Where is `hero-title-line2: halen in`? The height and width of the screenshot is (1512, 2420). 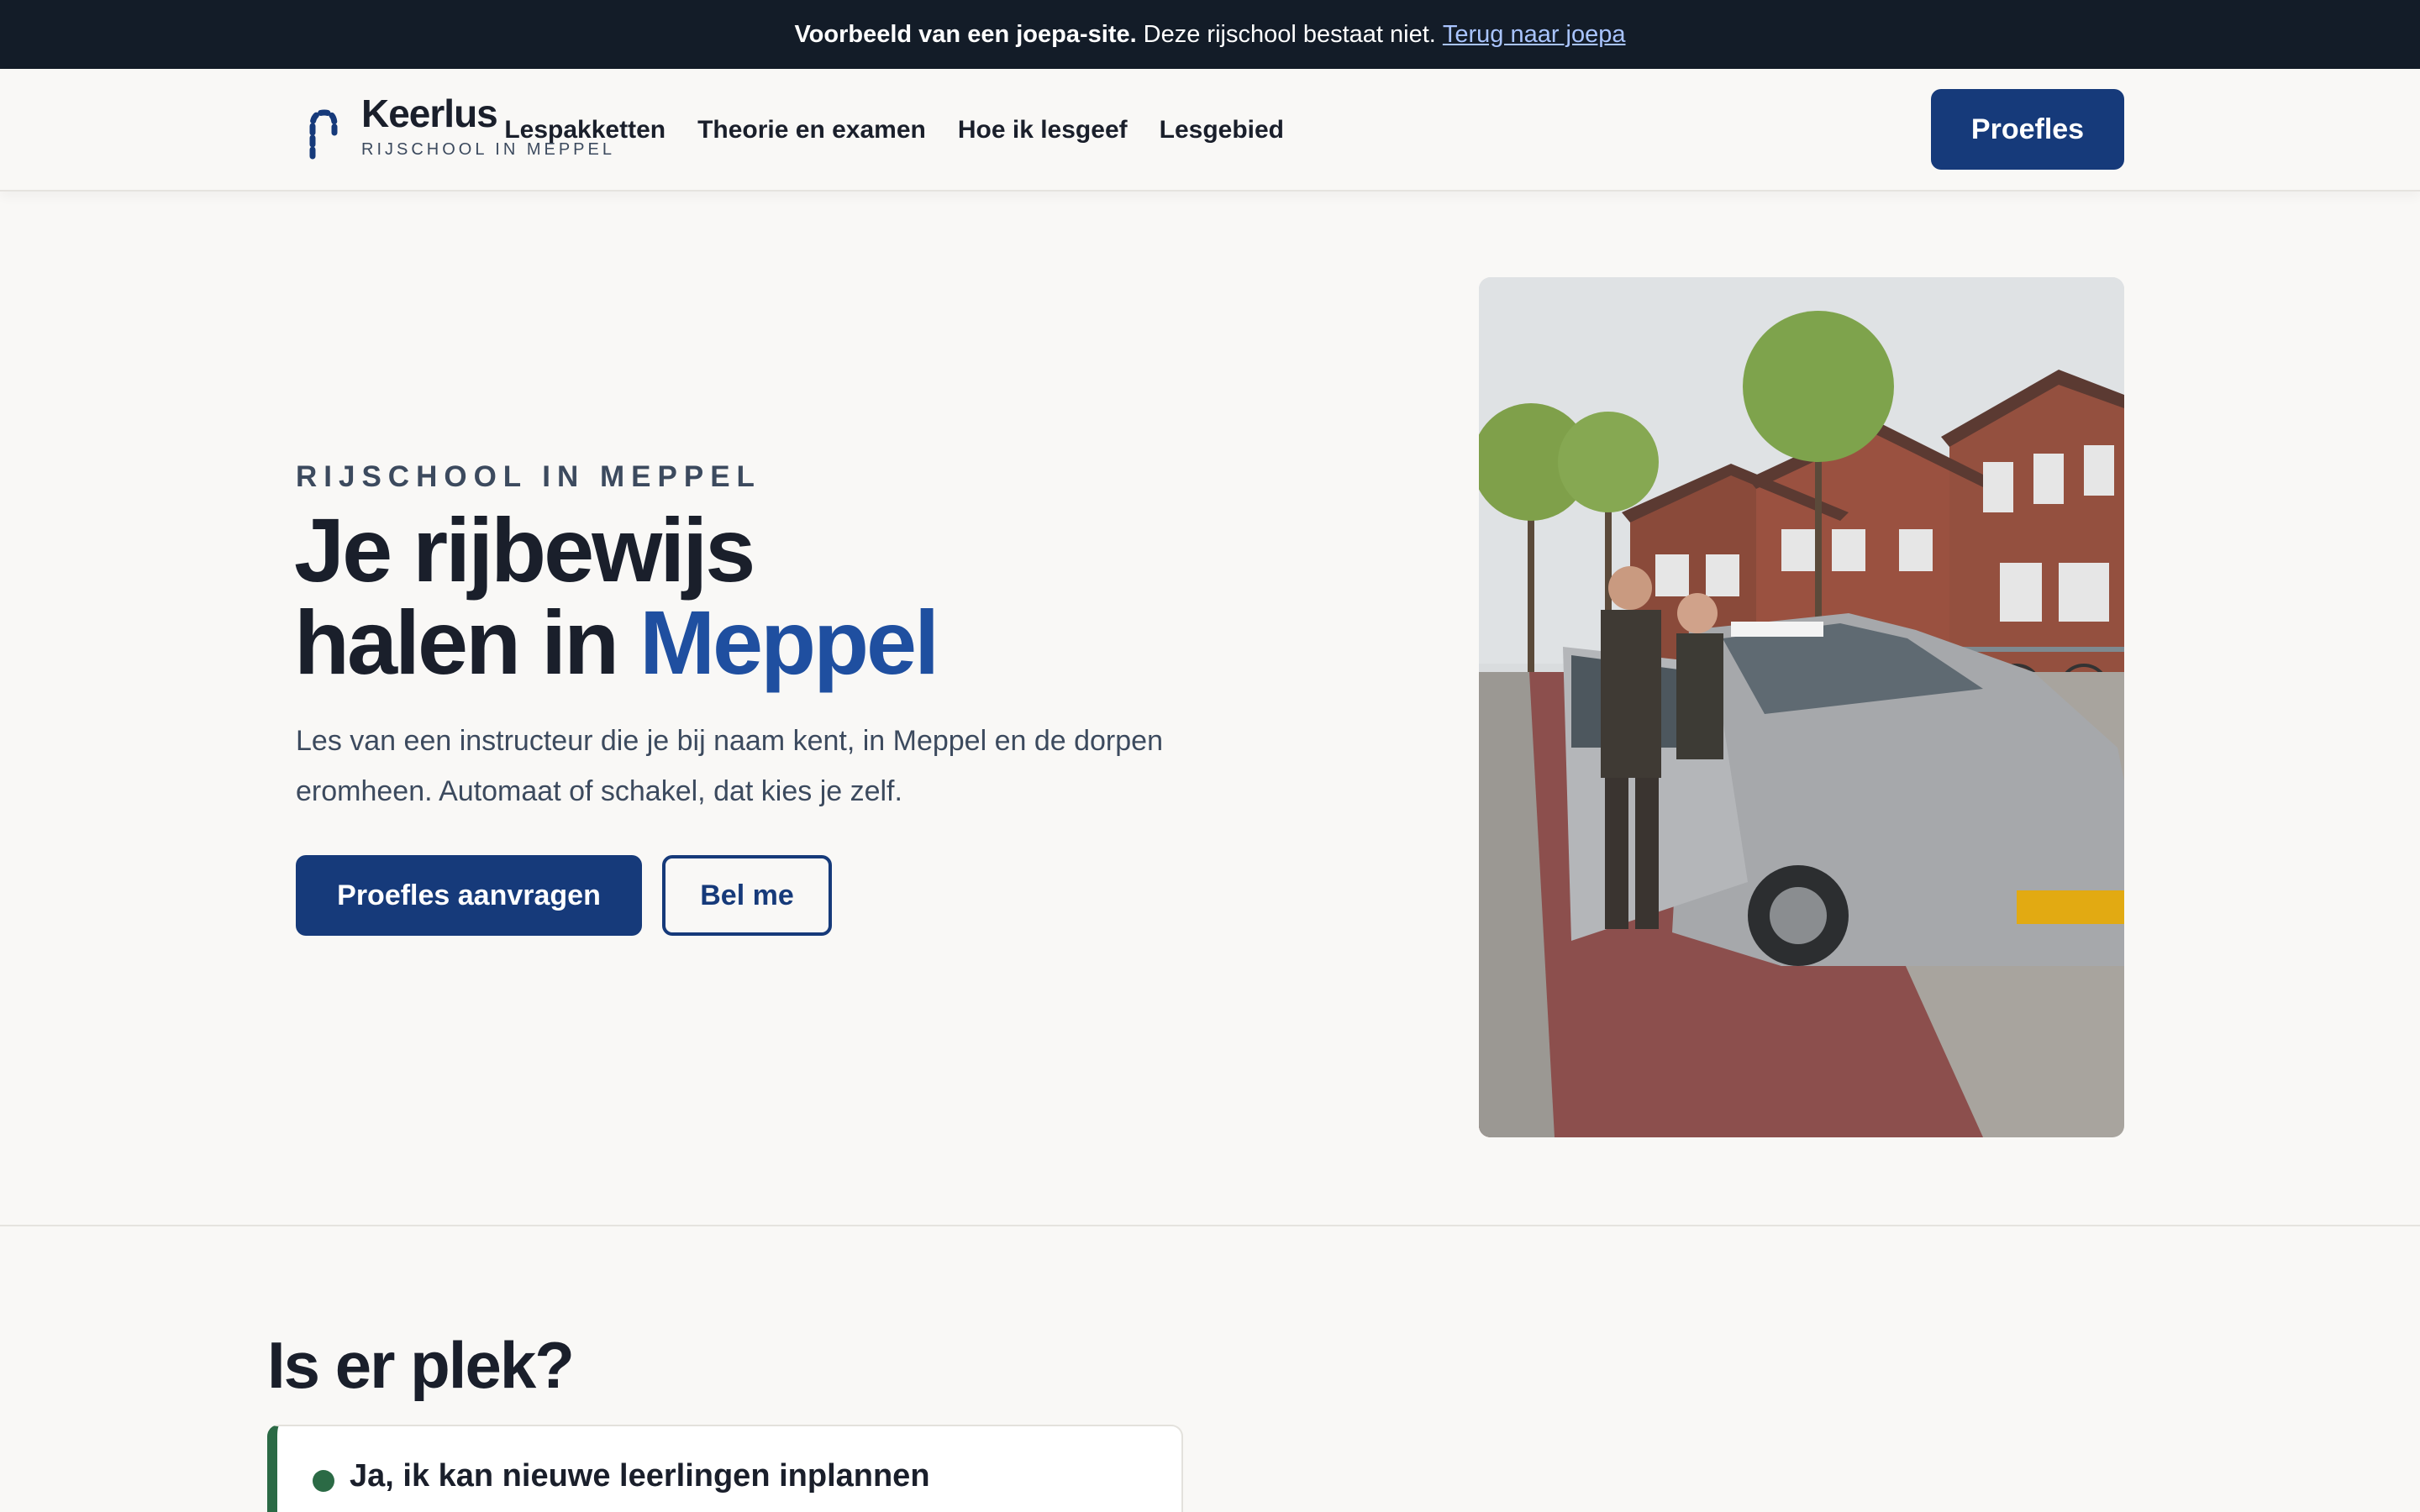
hero-title-line2: halen in is located at coordinates (467, 642).